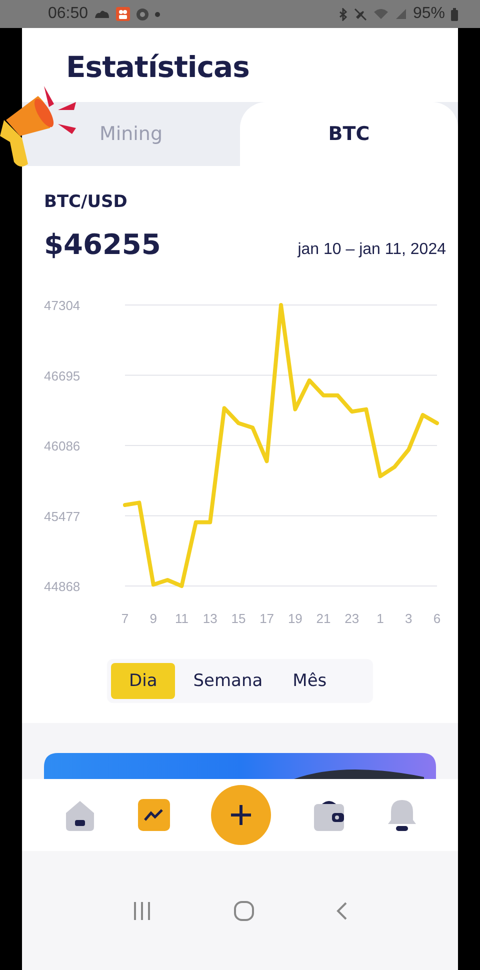  I want to click on circle-notification-icon, so click(143, 14).